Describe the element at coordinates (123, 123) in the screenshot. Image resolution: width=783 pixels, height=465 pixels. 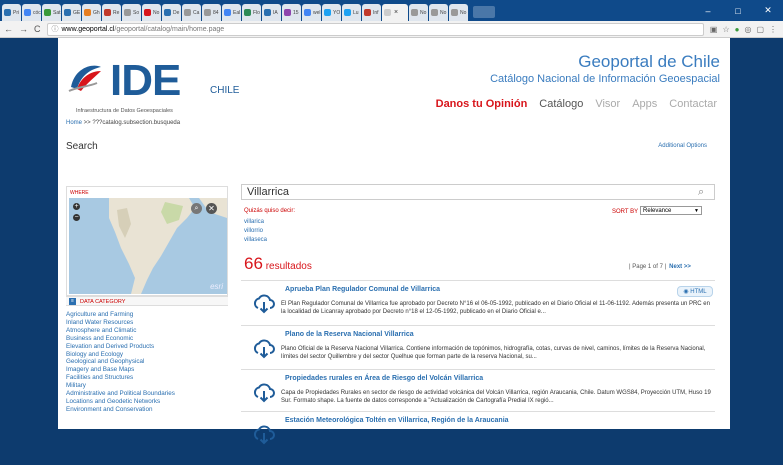
I see `breadcrumb: Home >> ???catalog.subsection.busqueda` at that location.